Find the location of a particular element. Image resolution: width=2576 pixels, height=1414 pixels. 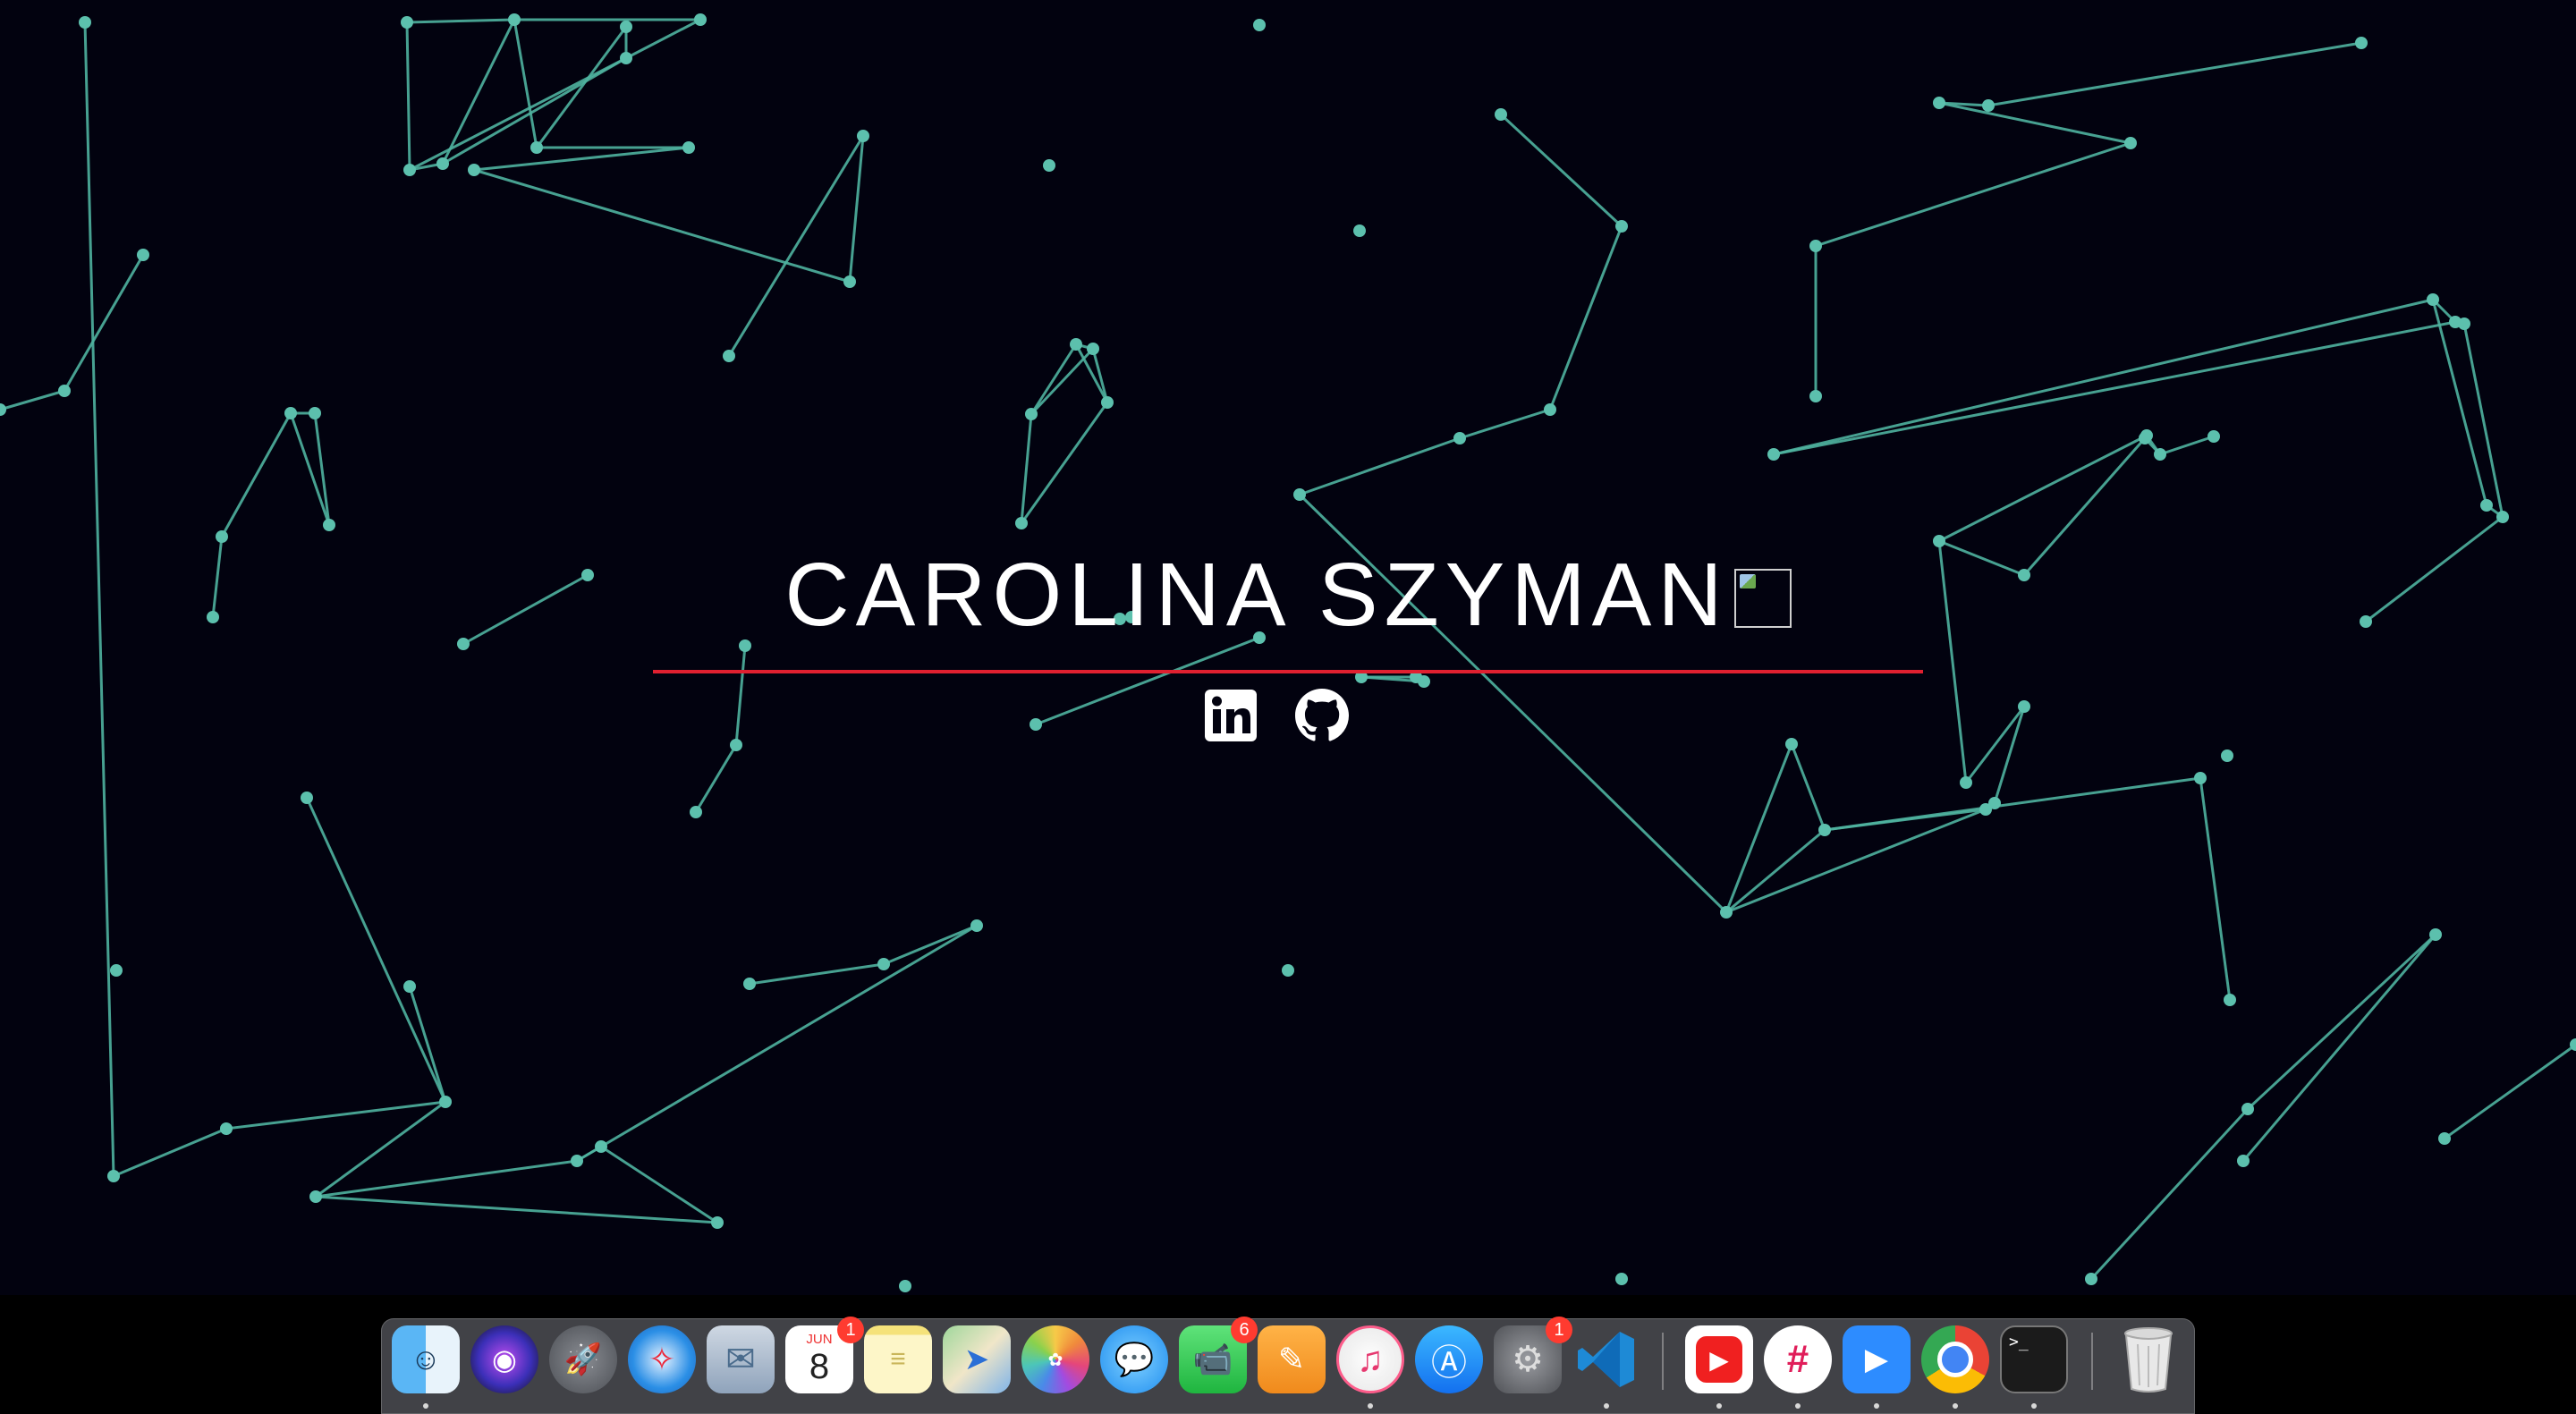

youtube-icon: ▶ is located at coordinates (1719, 1359).